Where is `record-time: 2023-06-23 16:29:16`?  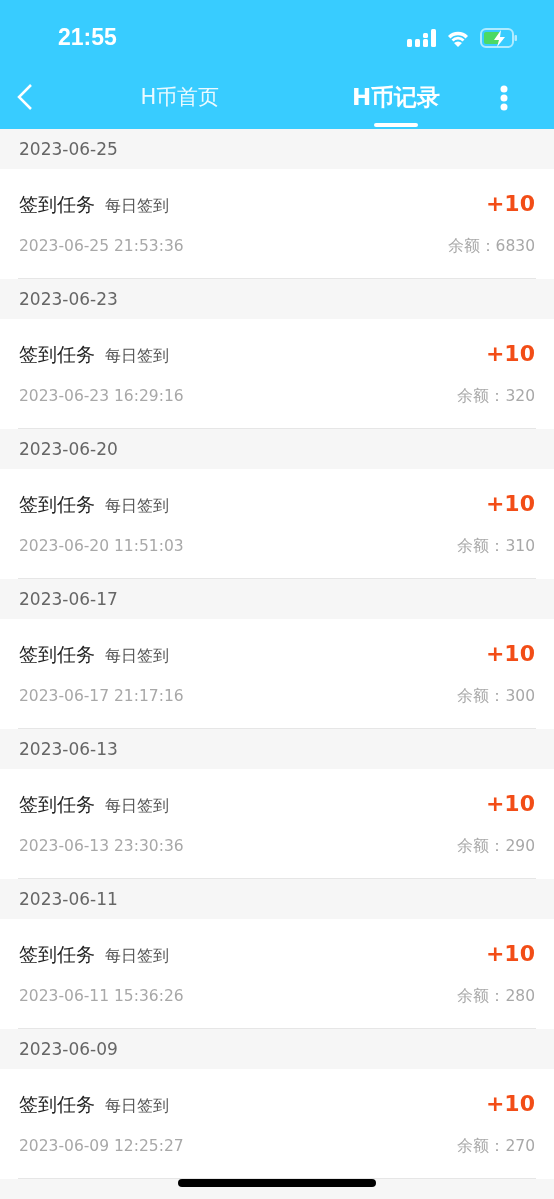 record-time: 2023-06-23 16:29:16 is located at coordinates (101, 396).